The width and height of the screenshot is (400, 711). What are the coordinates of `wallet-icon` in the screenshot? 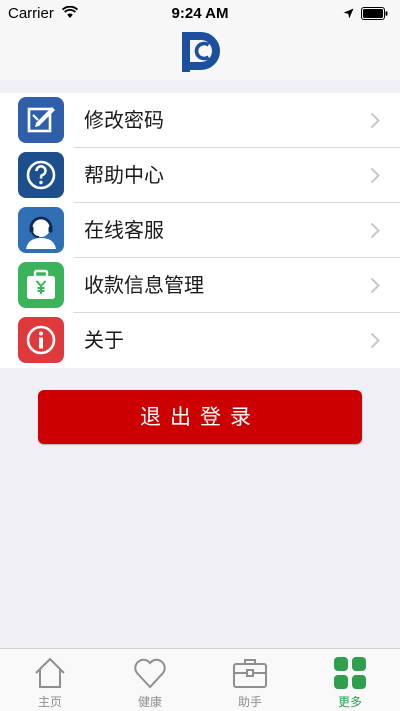 It's located at (41, 285).